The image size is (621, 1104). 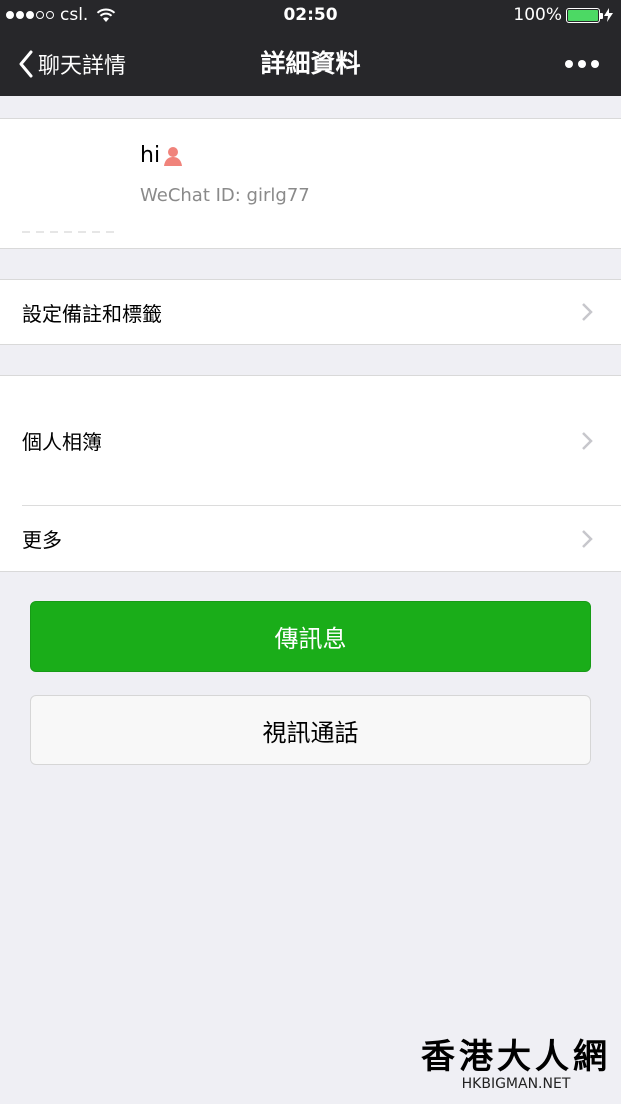 I want to click on send-message-button: 傳訊息, so click(x=310, y=636).